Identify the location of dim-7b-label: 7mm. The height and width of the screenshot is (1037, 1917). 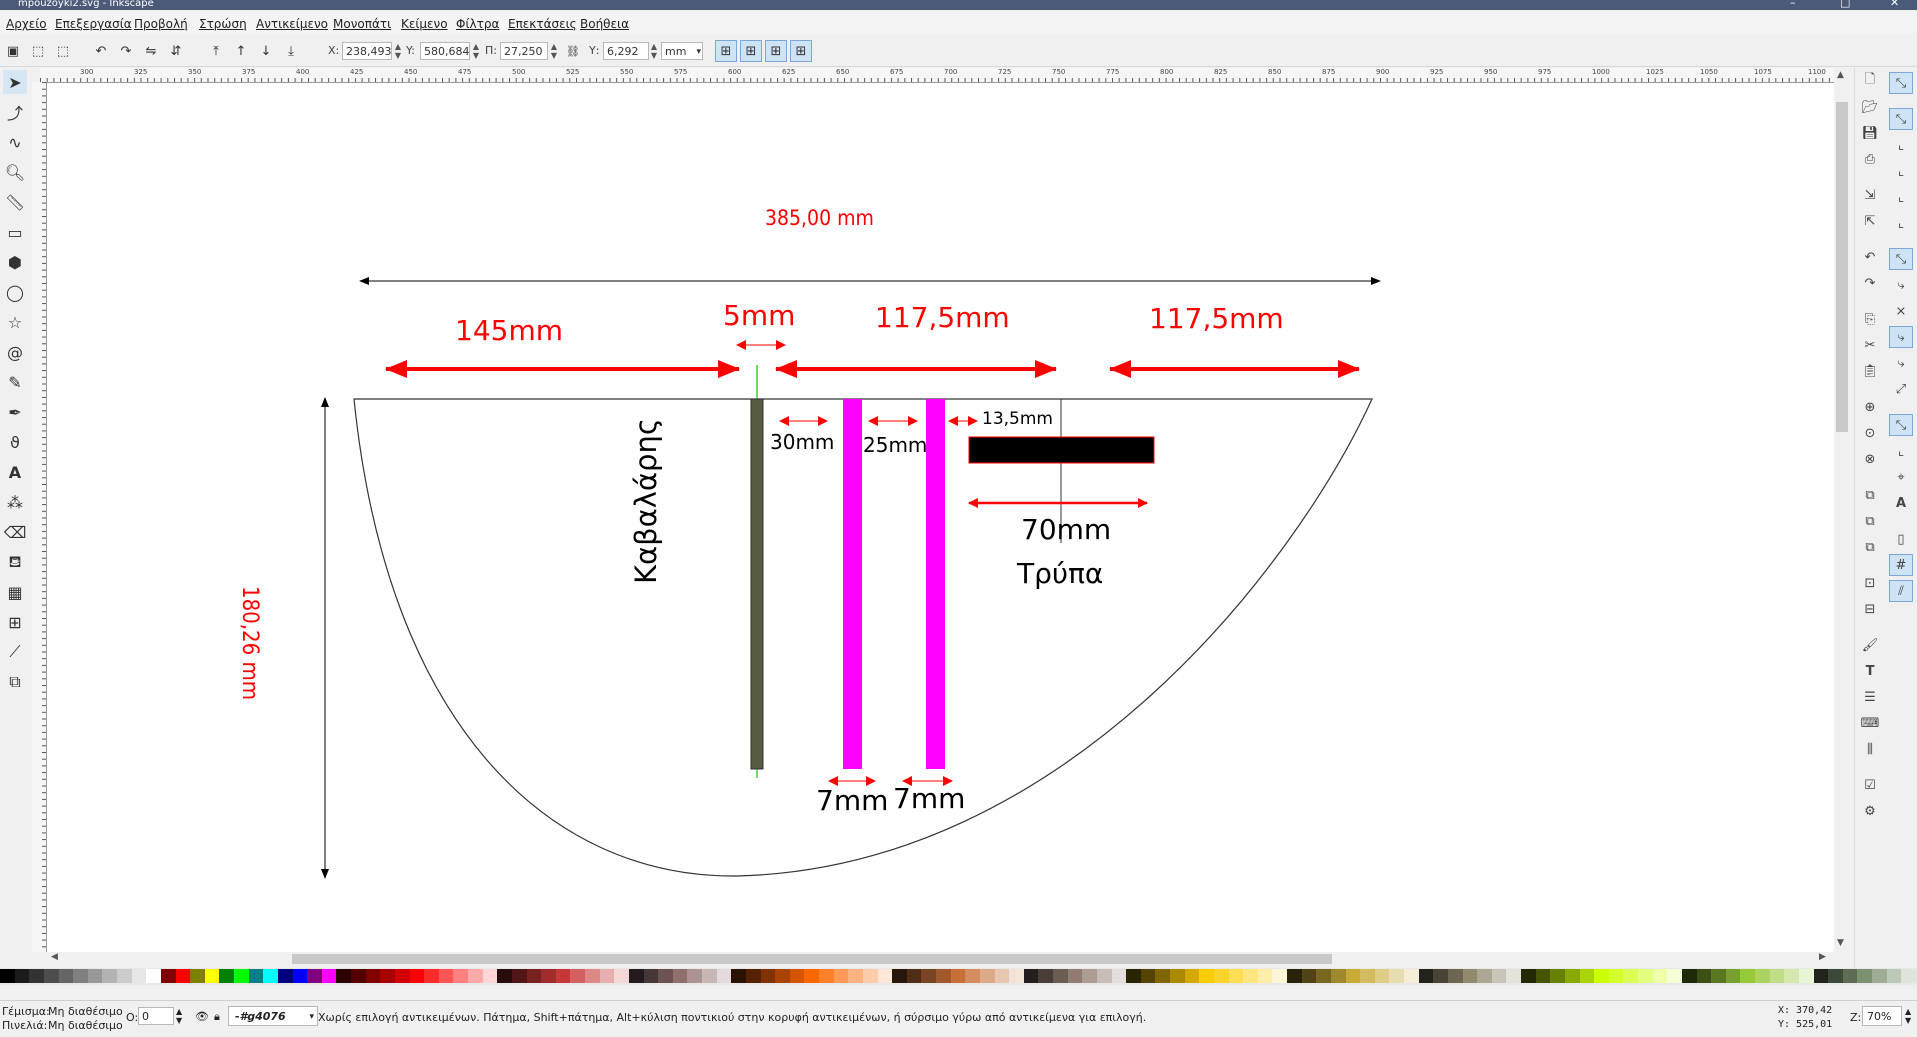
(929, 798).